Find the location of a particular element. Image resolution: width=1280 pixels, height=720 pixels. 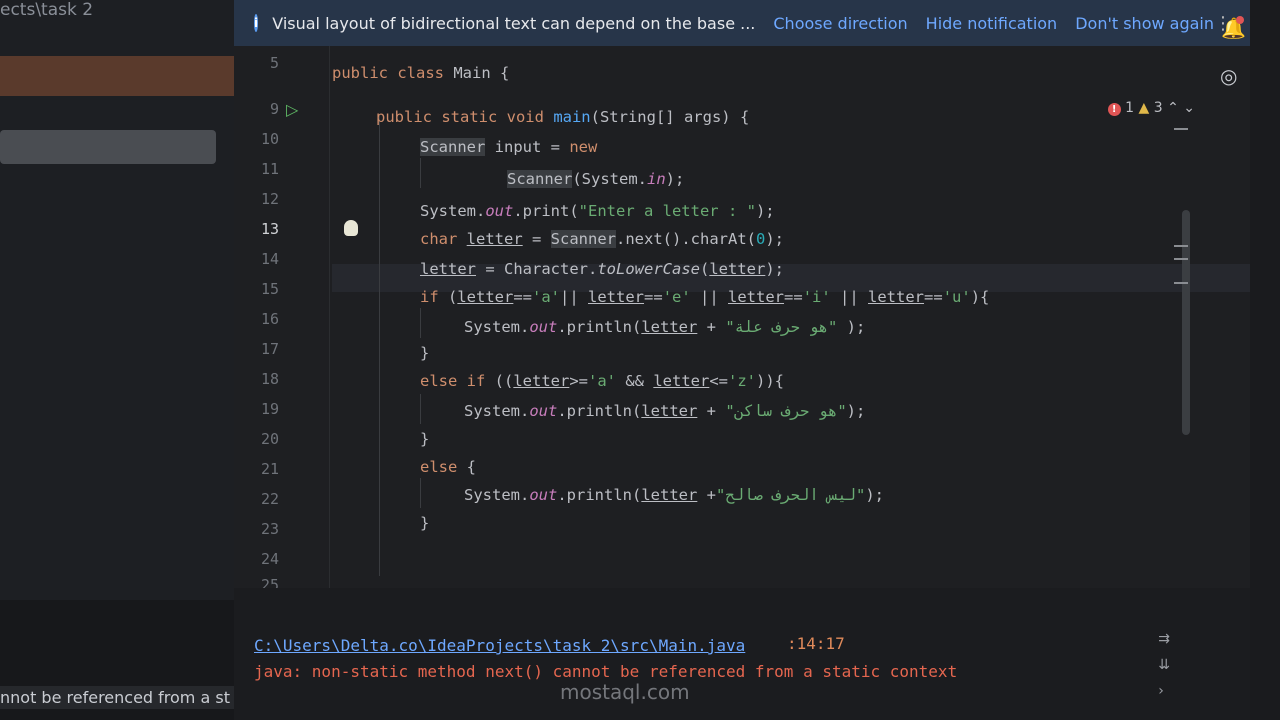

code-line-18: else if ((letter>='a' && letter<='z')){ is located at coordinates (602, 381).